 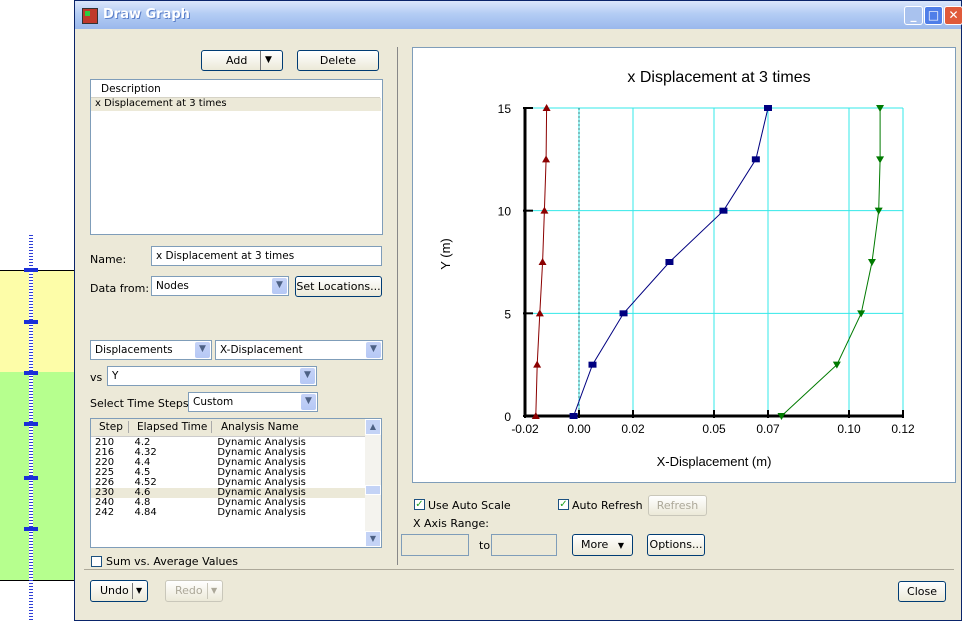 What do you see at coordinates (718, 77) in the screenshot?
I see `chart-title: x Displacement at 3 times` at bounding box center [718, 77].